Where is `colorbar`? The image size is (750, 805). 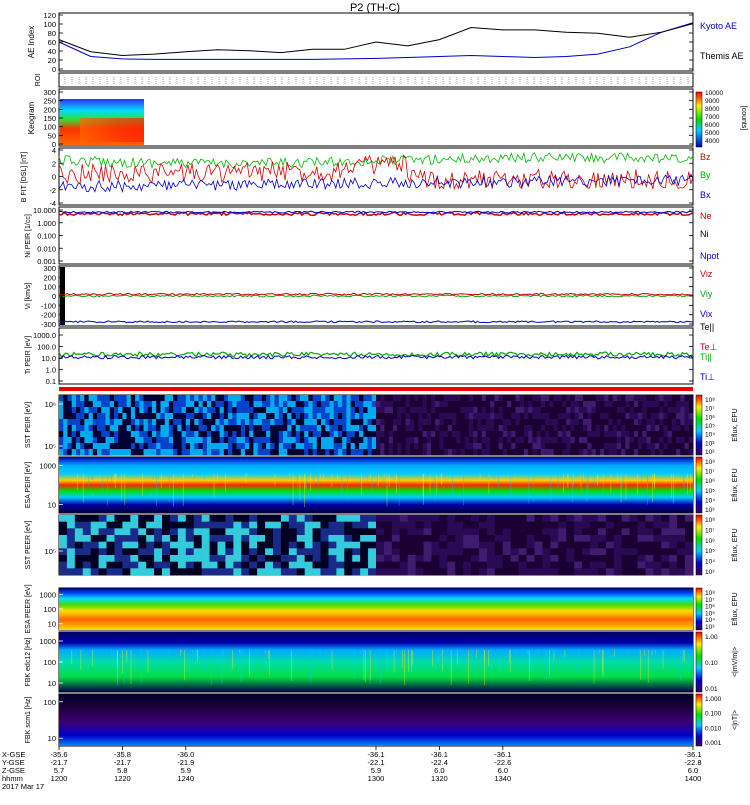
colorbar is located at coordinates (699, 485).